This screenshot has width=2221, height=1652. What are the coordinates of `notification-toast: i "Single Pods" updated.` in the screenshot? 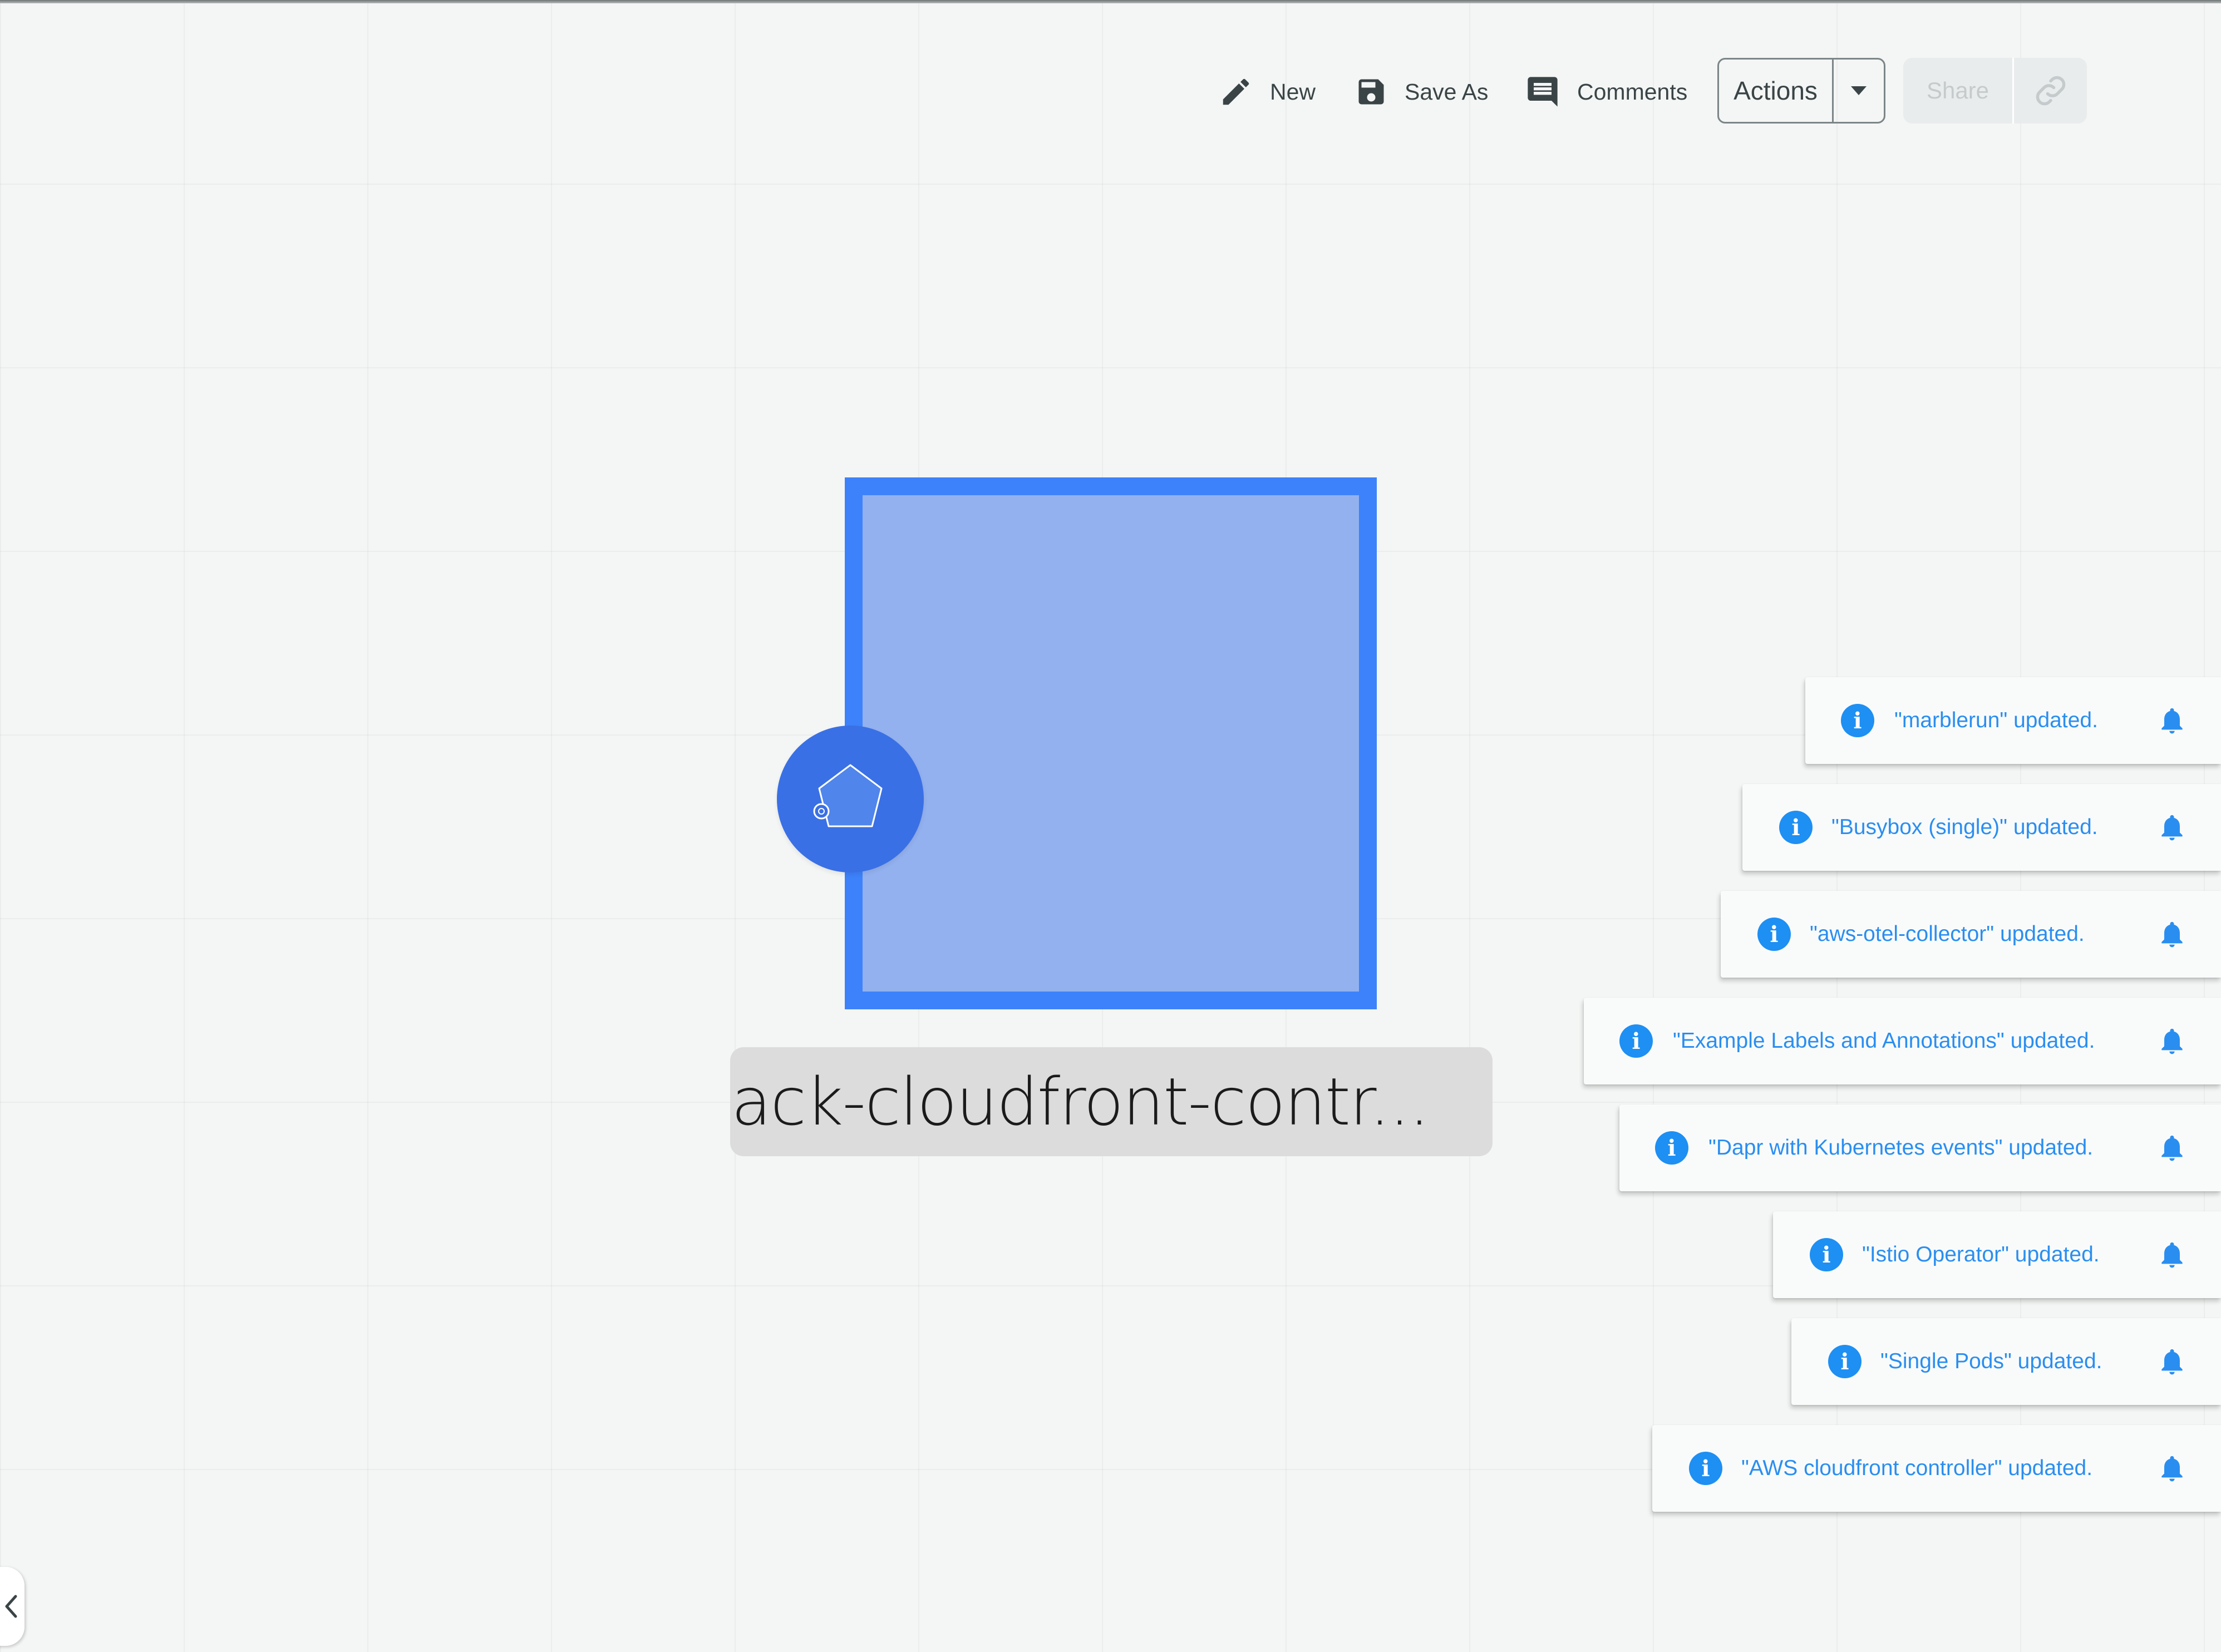 It's located at (2006, 1361).